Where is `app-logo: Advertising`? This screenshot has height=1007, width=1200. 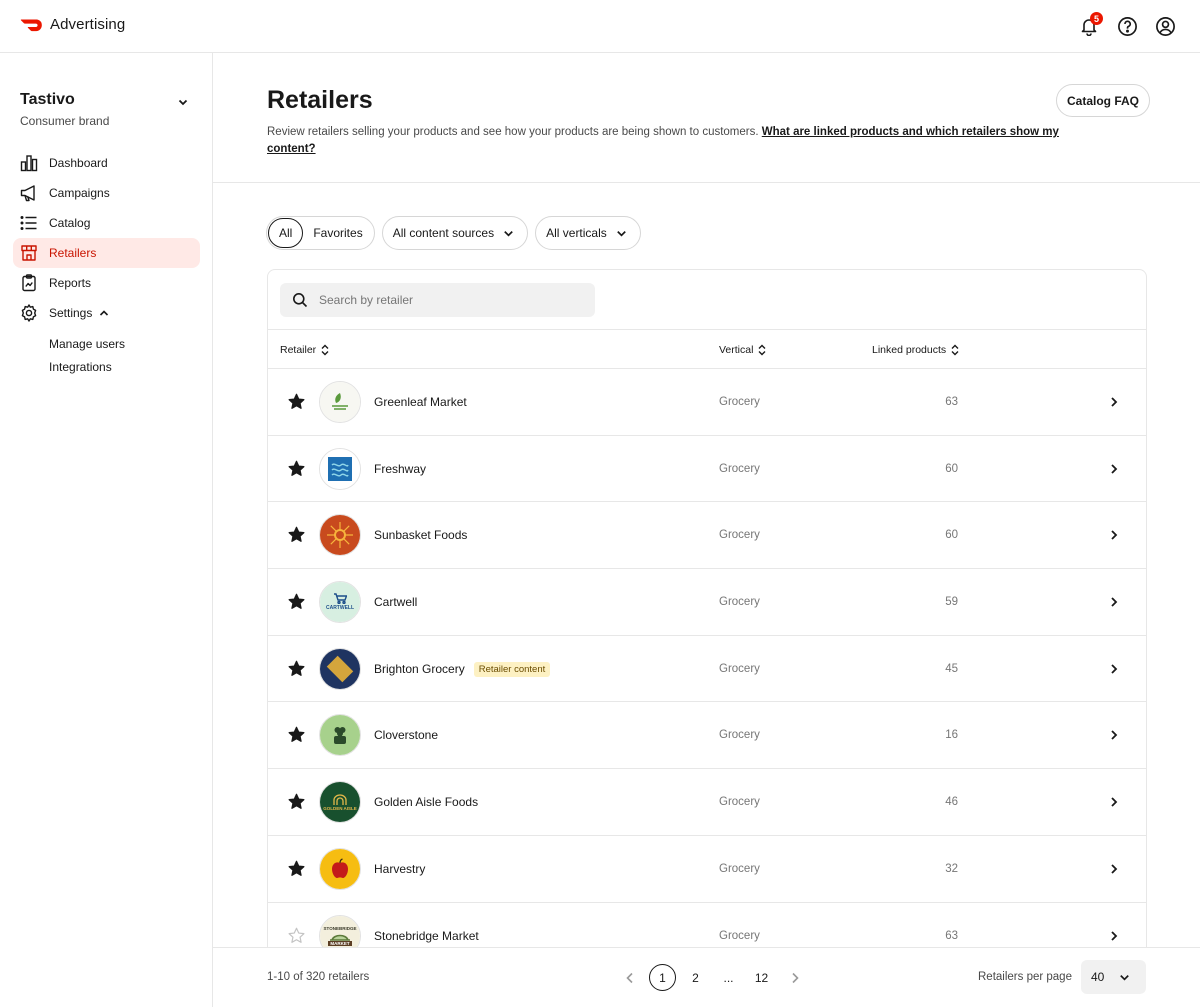
app-logo: Advertising is located at coordinates (72, 24).